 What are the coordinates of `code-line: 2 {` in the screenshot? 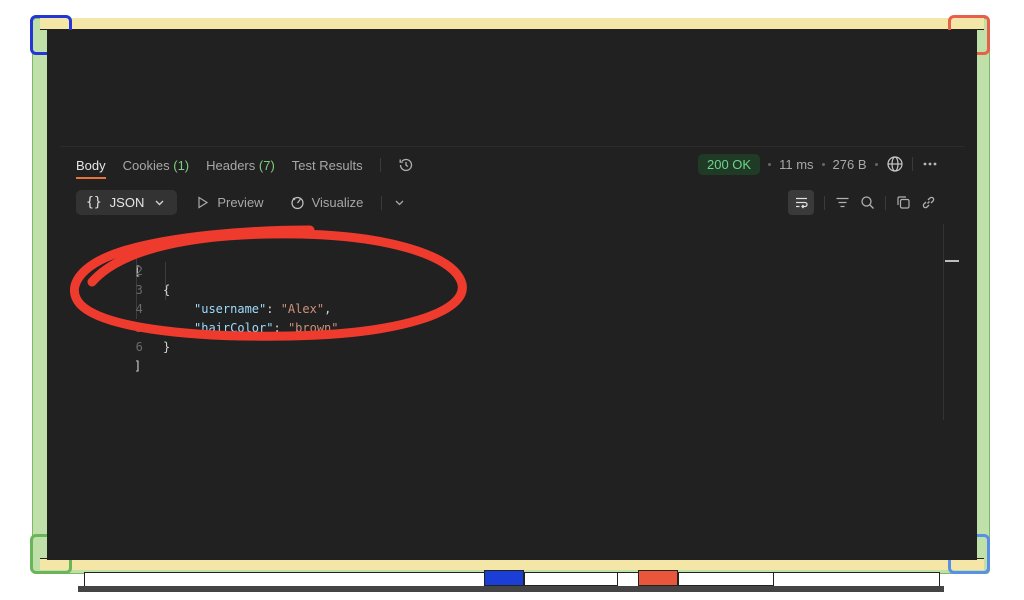 It's located at (128, 270).